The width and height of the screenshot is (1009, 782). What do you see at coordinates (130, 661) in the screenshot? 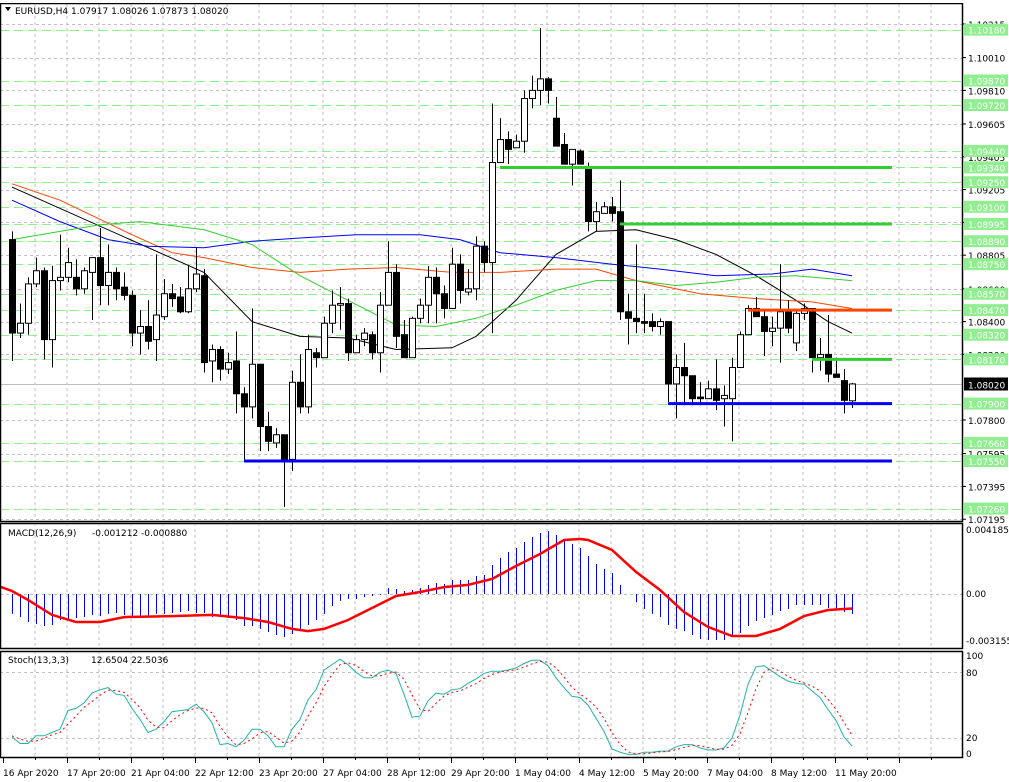
I see `stoch-values: 12.6504 22.5036` at bounding box center [130, 661].